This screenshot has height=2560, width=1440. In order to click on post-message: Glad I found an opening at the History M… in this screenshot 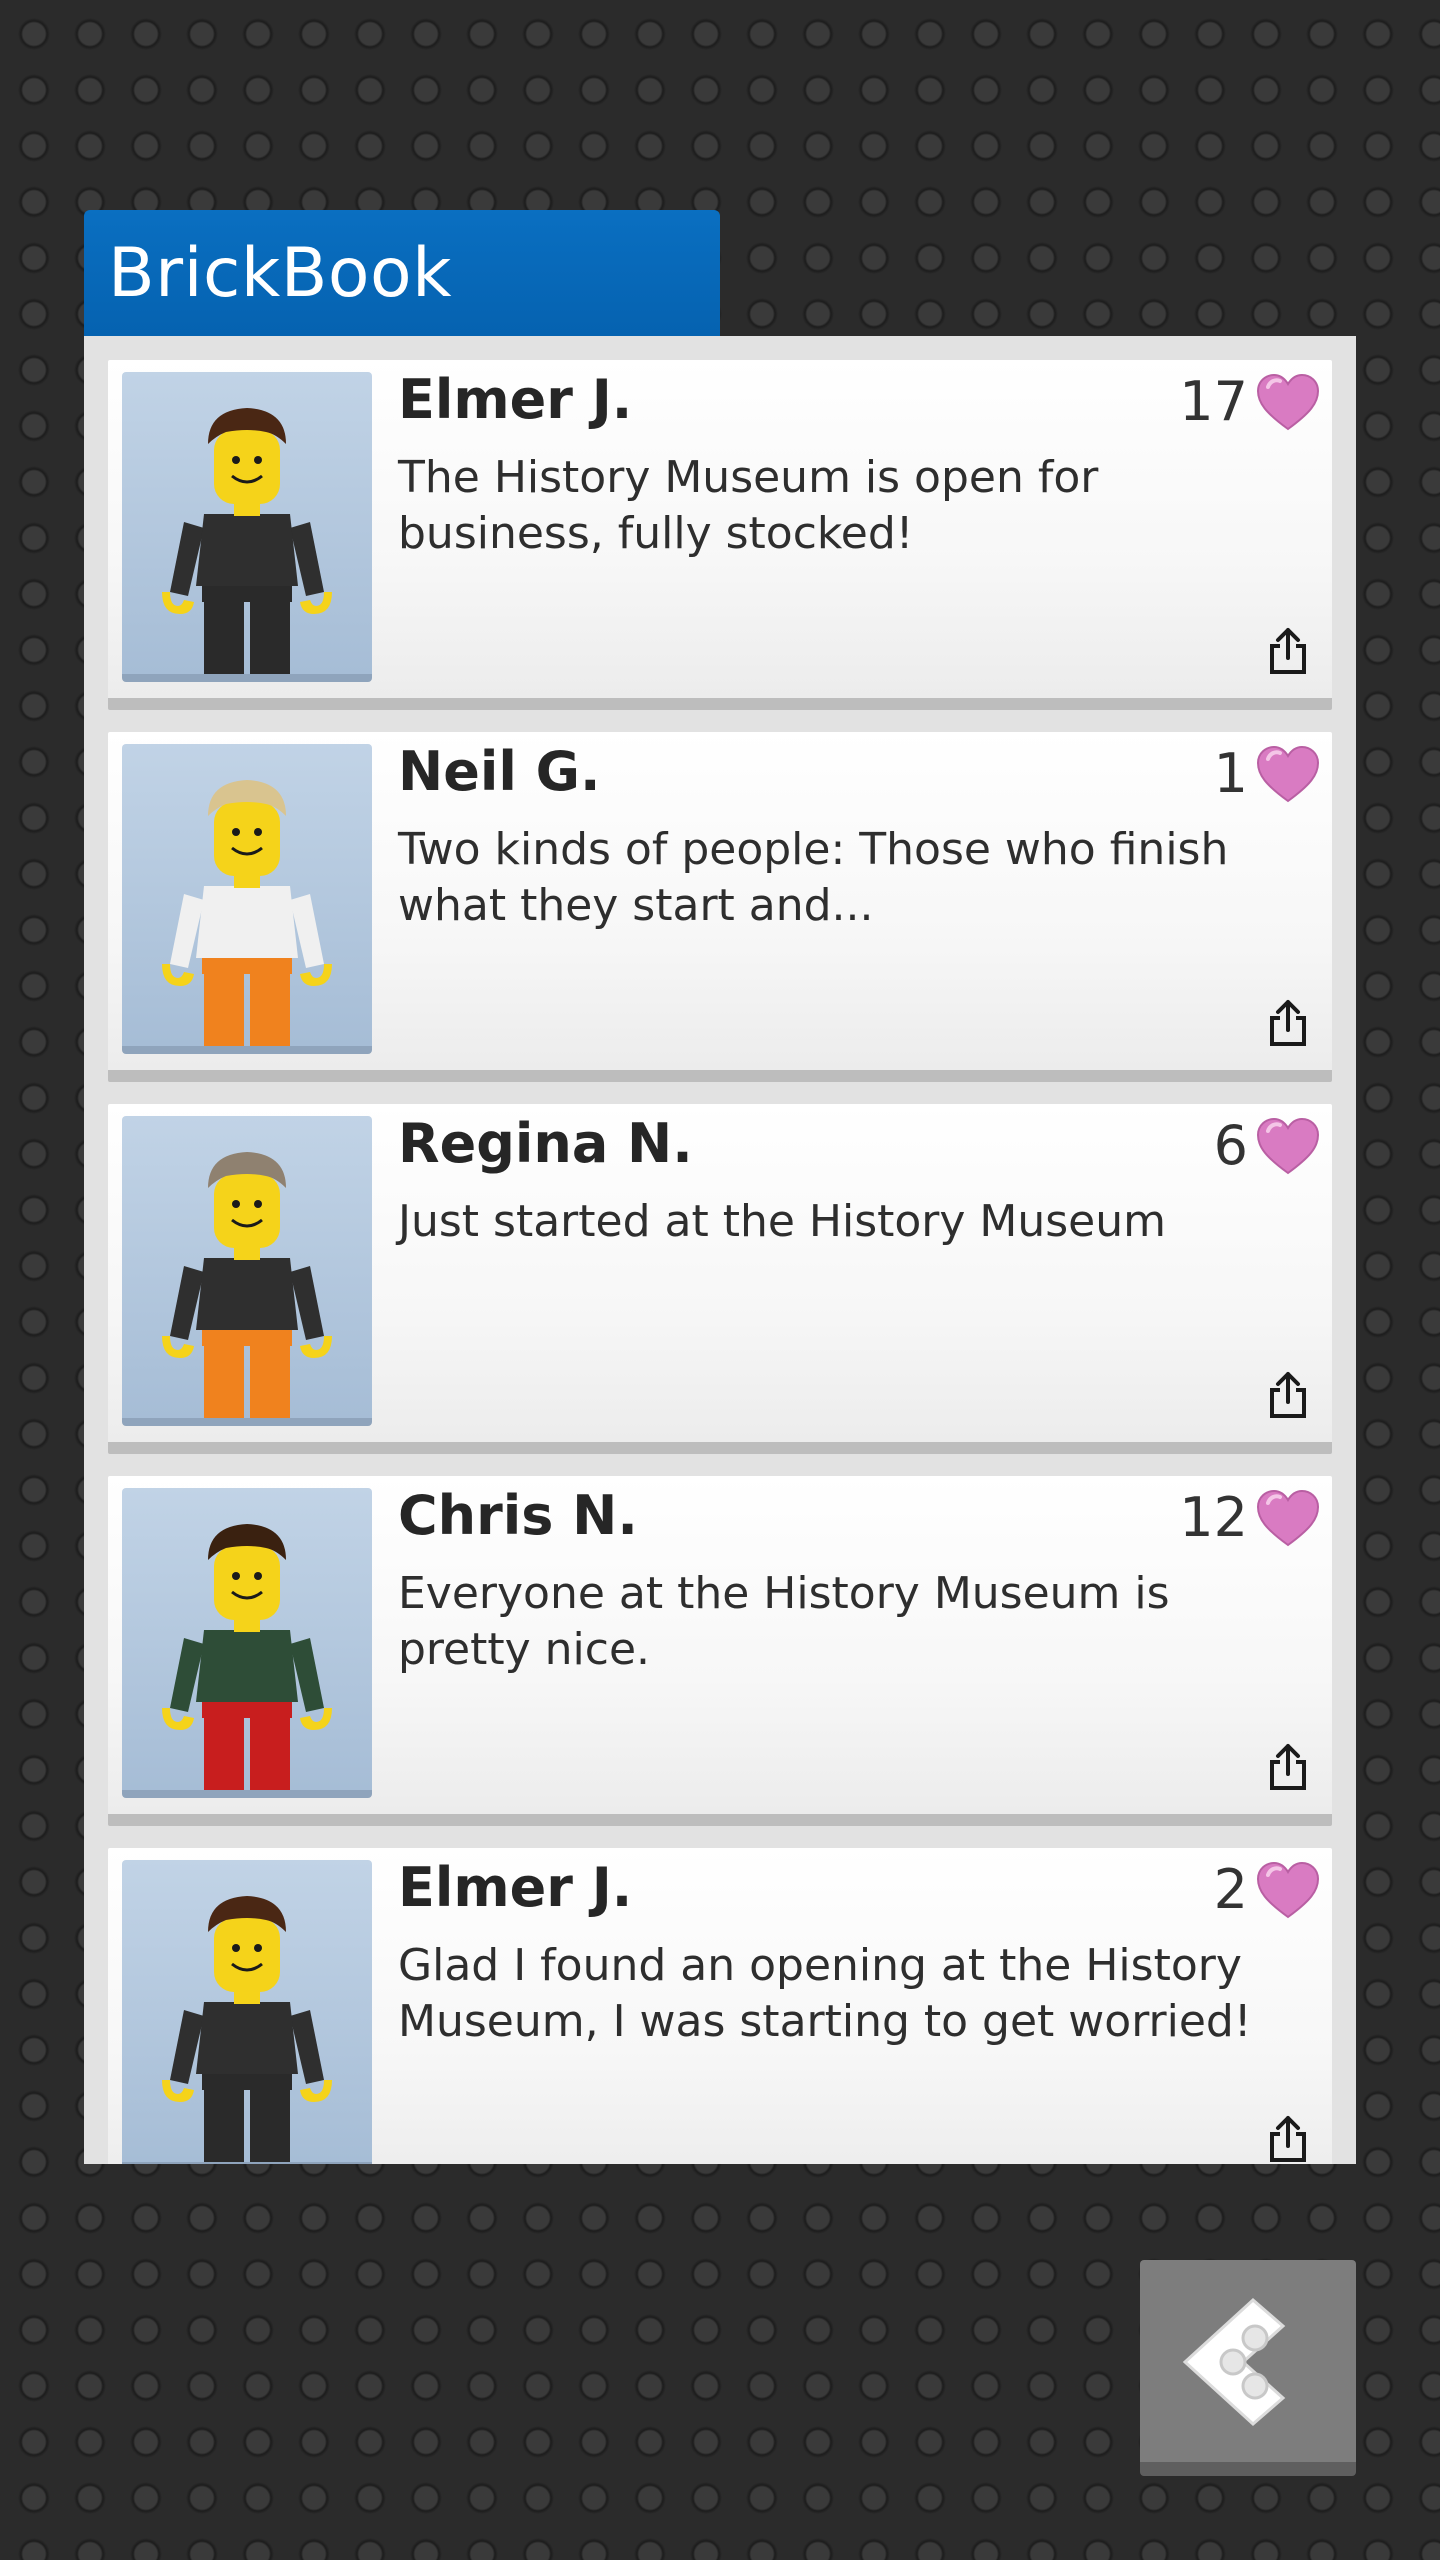, I will do `click(825, 1993)`.